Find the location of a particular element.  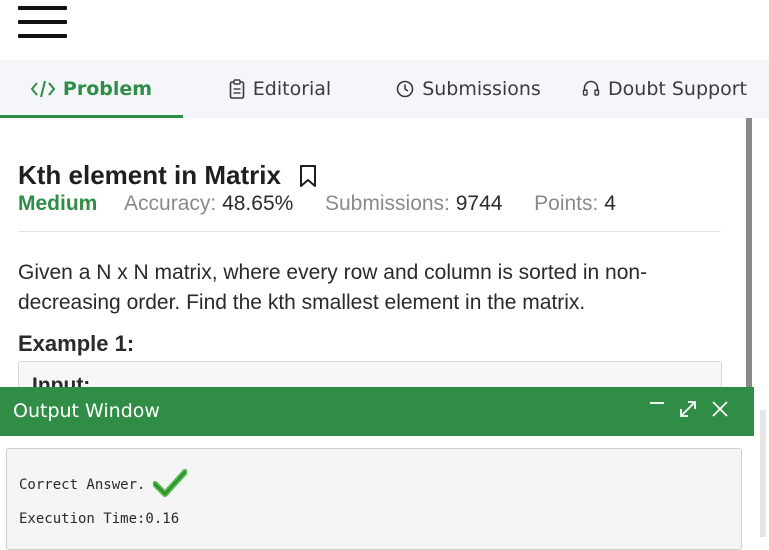

expand-icon is located at coordinates (688, 409).